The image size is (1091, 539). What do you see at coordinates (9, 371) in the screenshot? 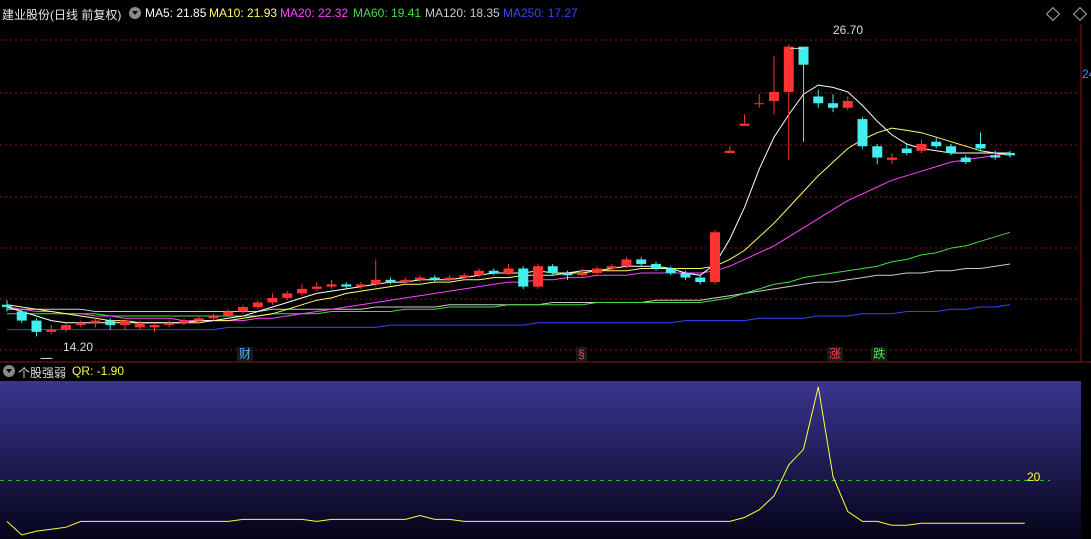
I see `indicator-dropdown-icon` at bounding box center [9, 371].